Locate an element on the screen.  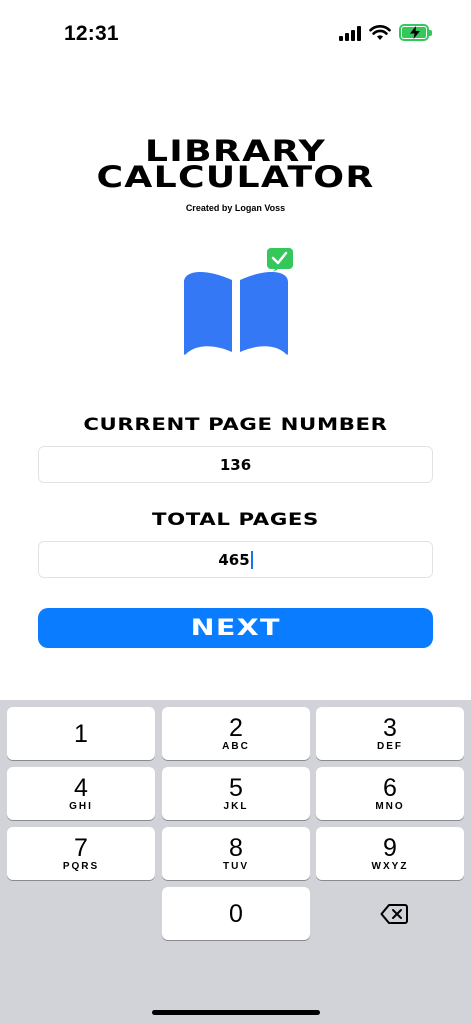
key-digit: 5 is located at coordinates (236, 787).